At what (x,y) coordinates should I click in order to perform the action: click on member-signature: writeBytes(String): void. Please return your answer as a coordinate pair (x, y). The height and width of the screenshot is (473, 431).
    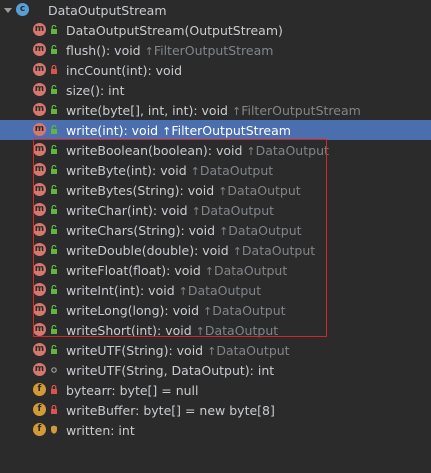
    Looking at the image, I should click on (140, 190).